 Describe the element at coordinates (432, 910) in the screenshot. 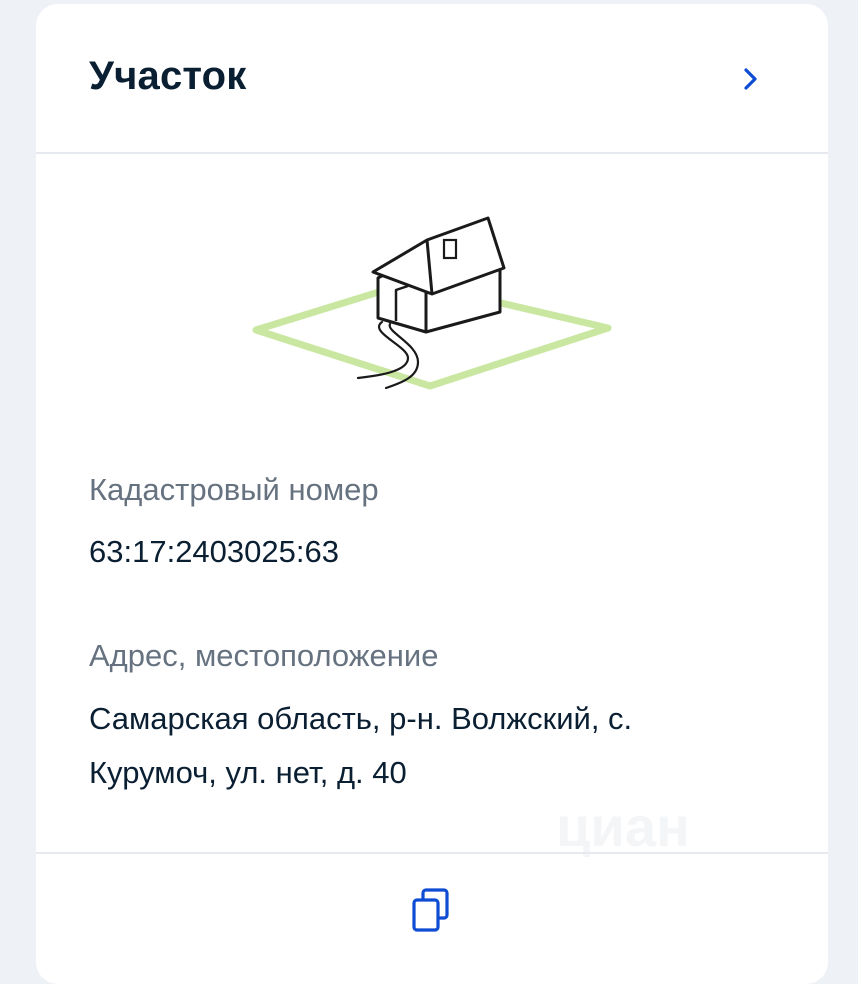

I see `copy-icon` at that location.